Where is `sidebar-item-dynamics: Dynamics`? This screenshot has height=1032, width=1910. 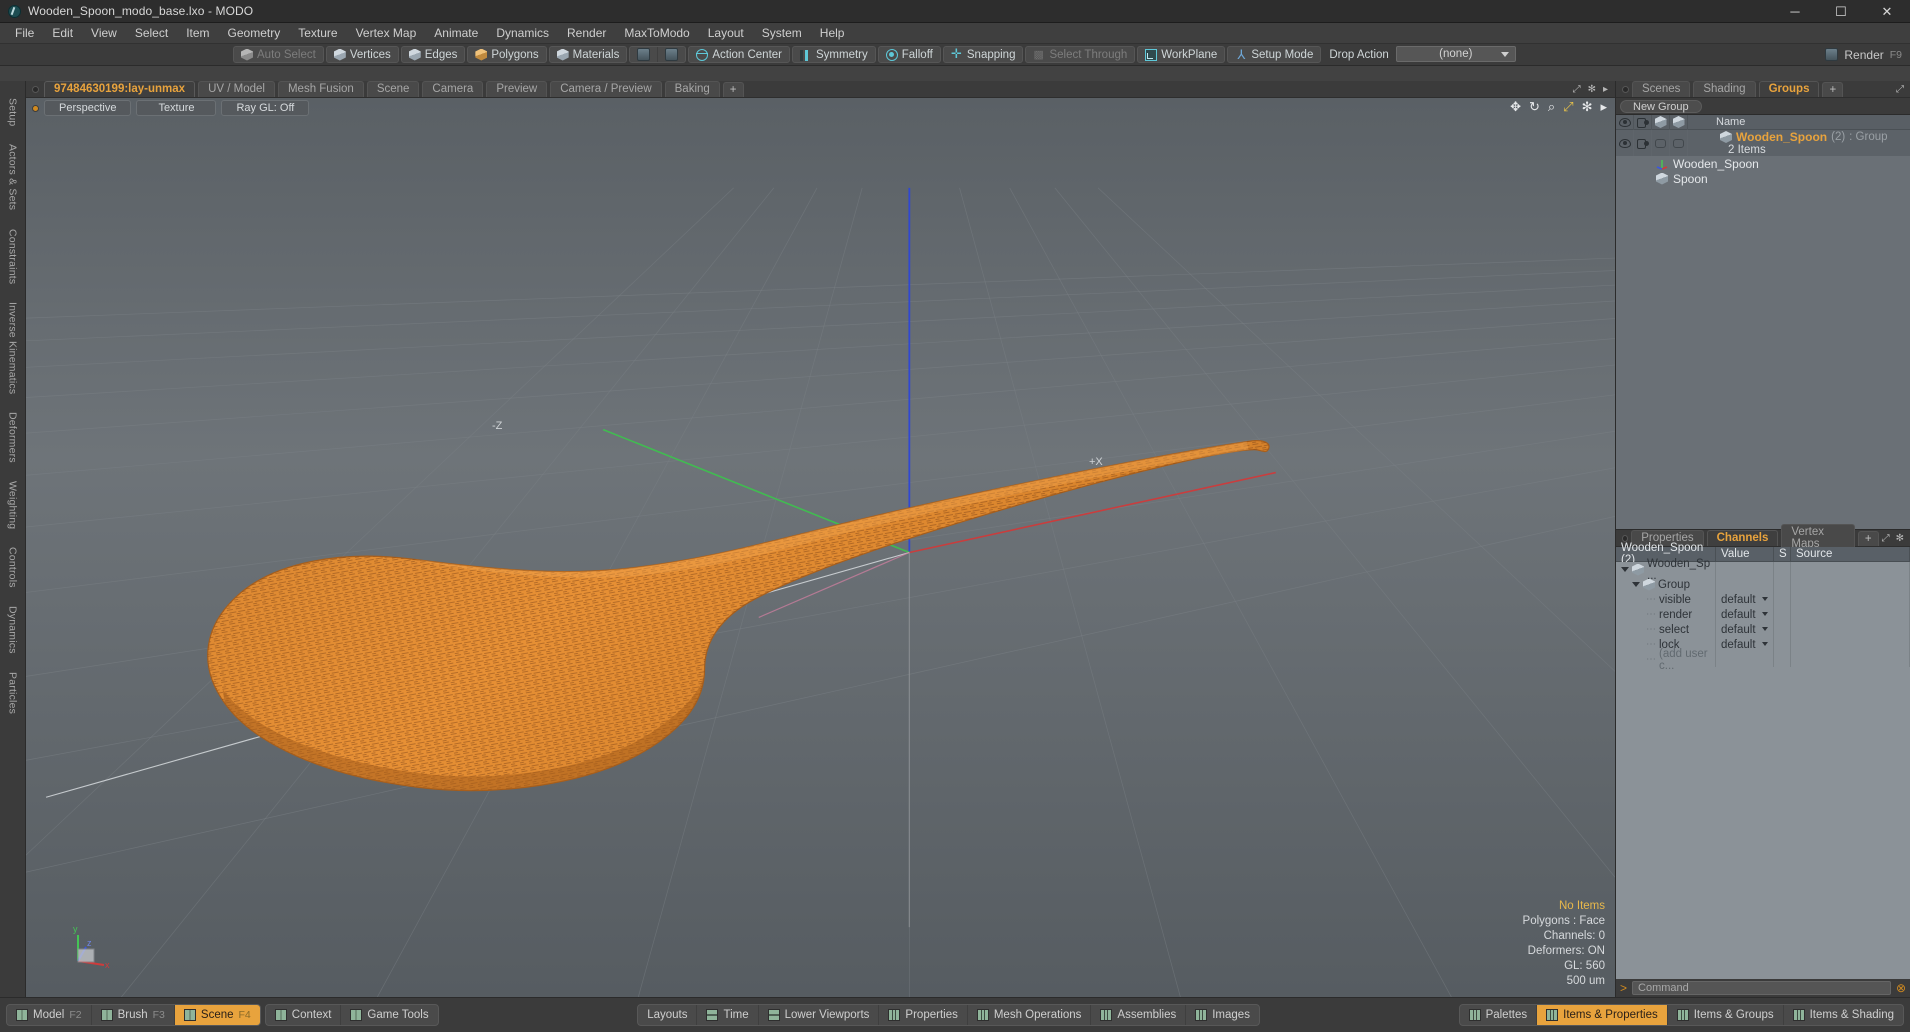 sidebar-item-dynamics: Dynamics is located at coordinates (13, 630).